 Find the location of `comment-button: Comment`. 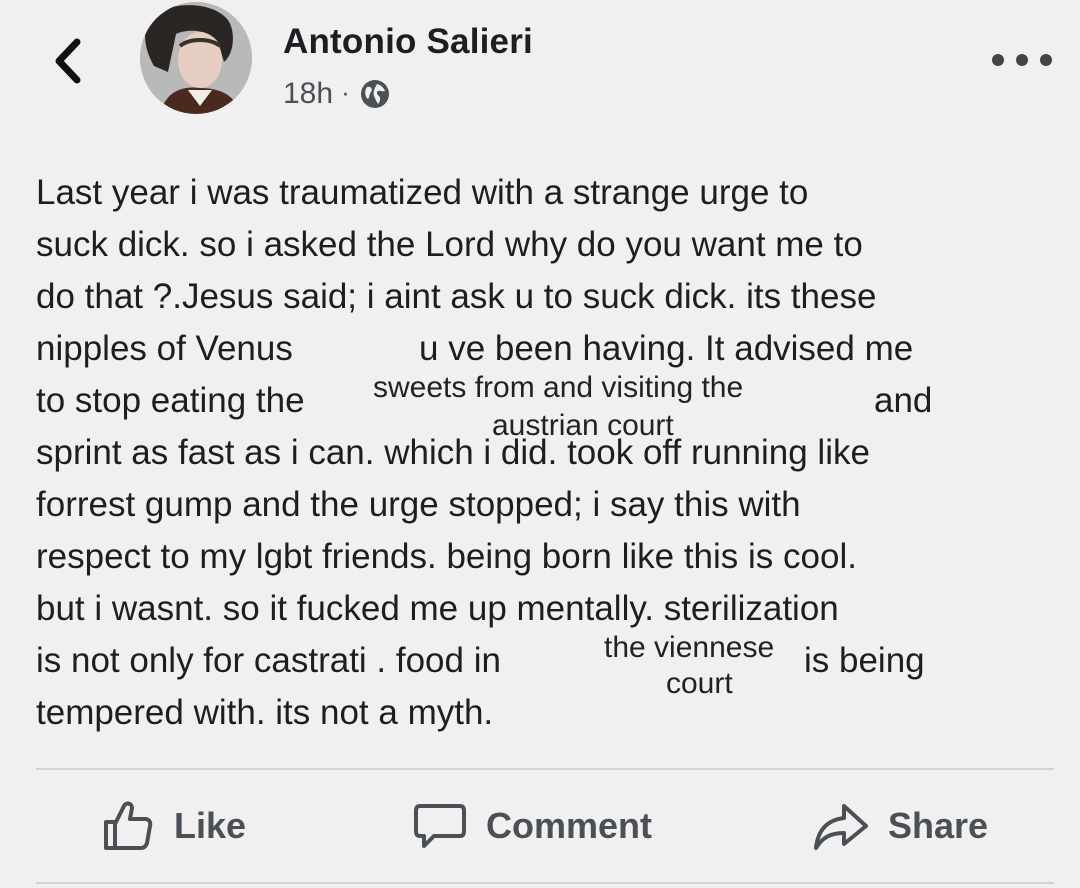

comment-button: Comment is located at coordinates (532, 826).